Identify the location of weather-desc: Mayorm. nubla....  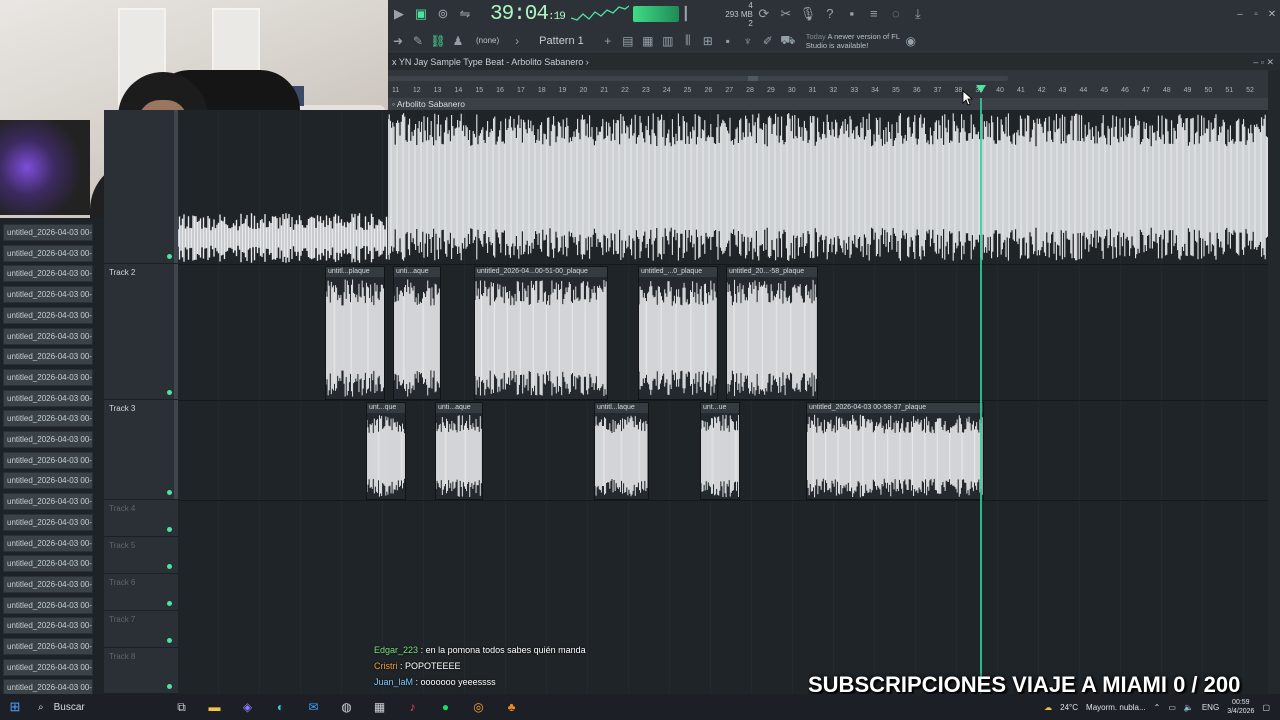
(1116, 707).